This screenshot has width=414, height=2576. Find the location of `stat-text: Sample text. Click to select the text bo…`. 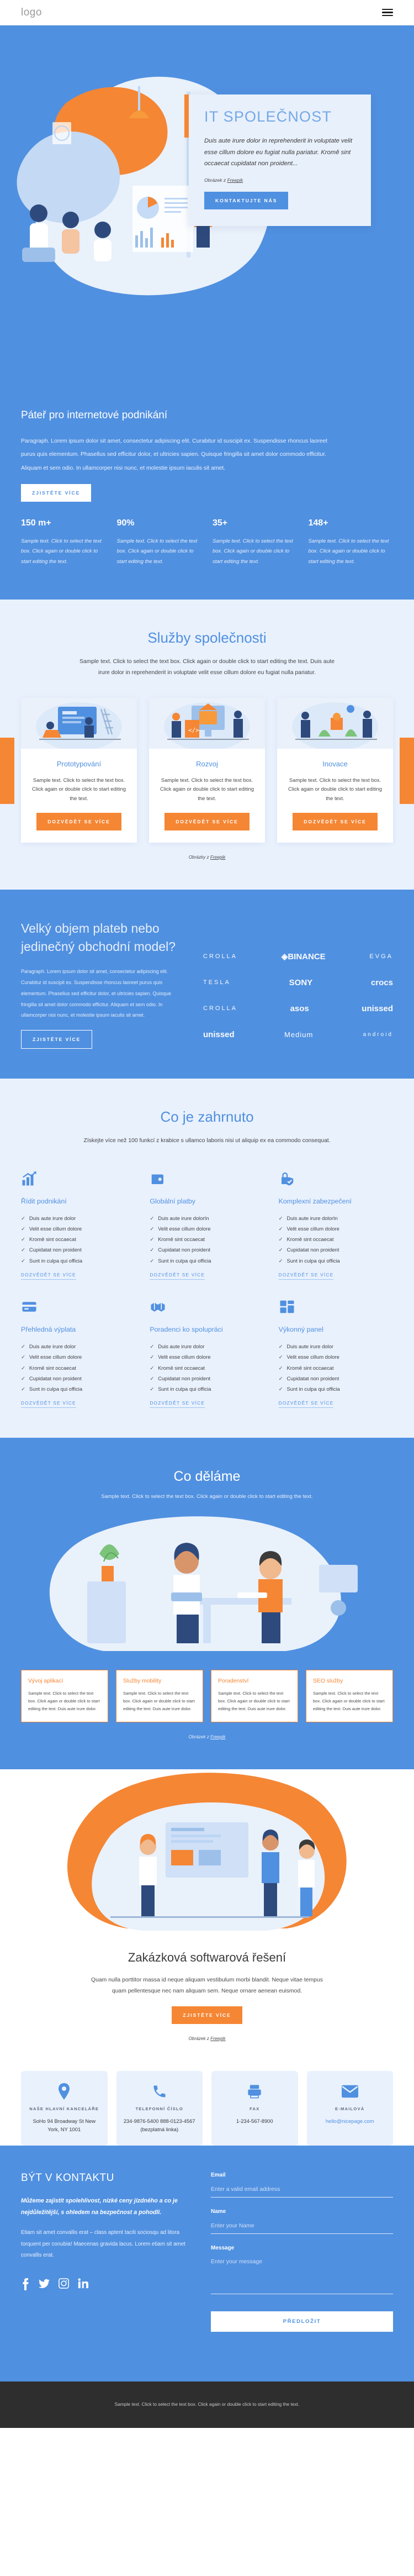

stat-text: Sample text. Click to select the text bo… is located at coordinates (253, 551).